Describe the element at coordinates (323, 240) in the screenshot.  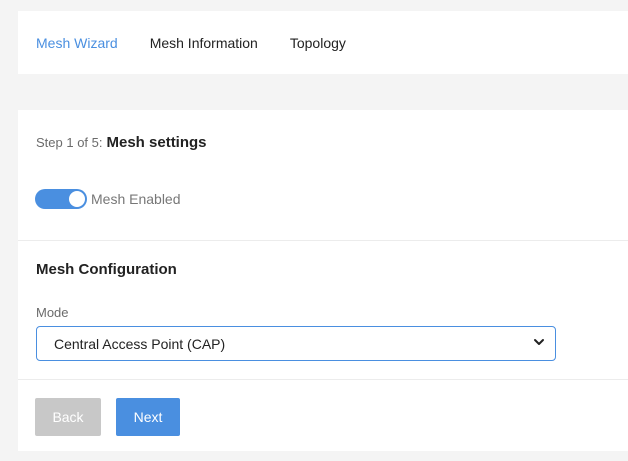
I see `section-divider` at that location.